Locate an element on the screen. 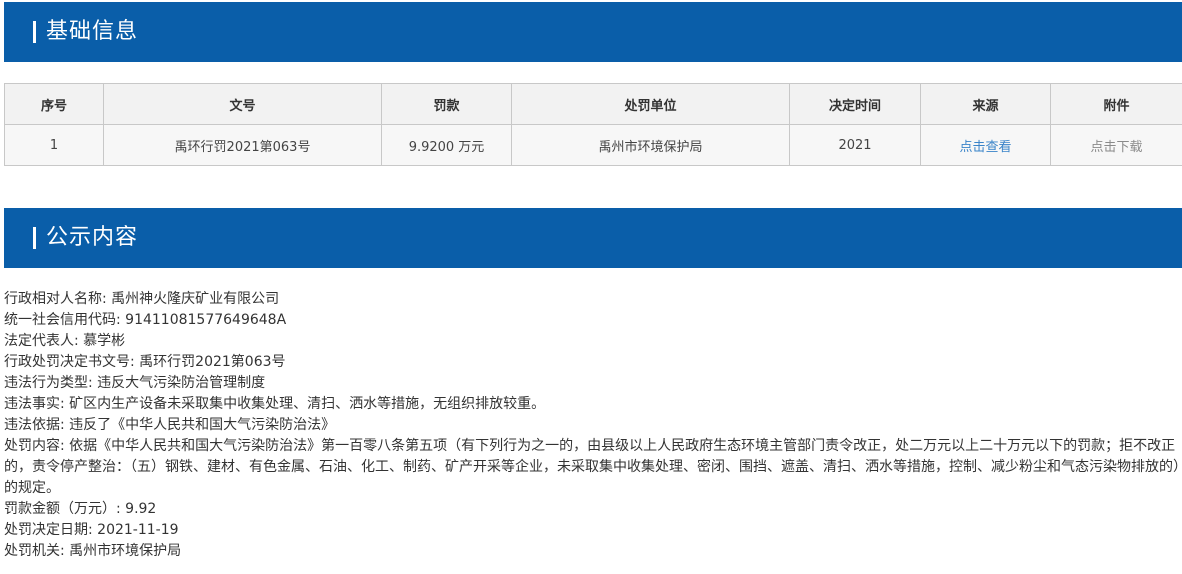 The image size is (1182, 574). col-header-source: 来源 is located at coordinates (985, 104).